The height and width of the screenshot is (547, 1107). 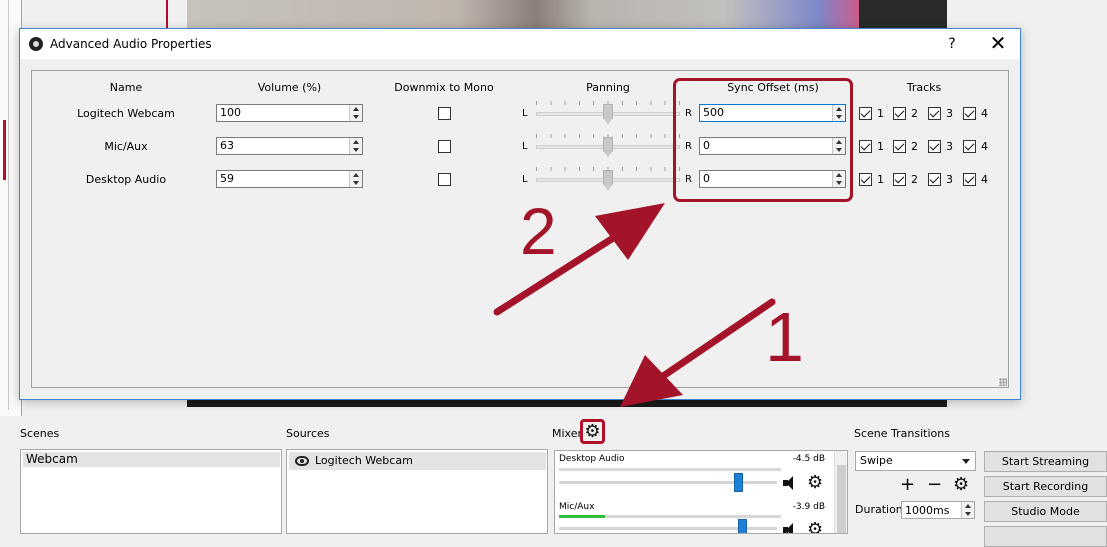 I want to click on annotation-top-mark, so click(x=167, y=14).